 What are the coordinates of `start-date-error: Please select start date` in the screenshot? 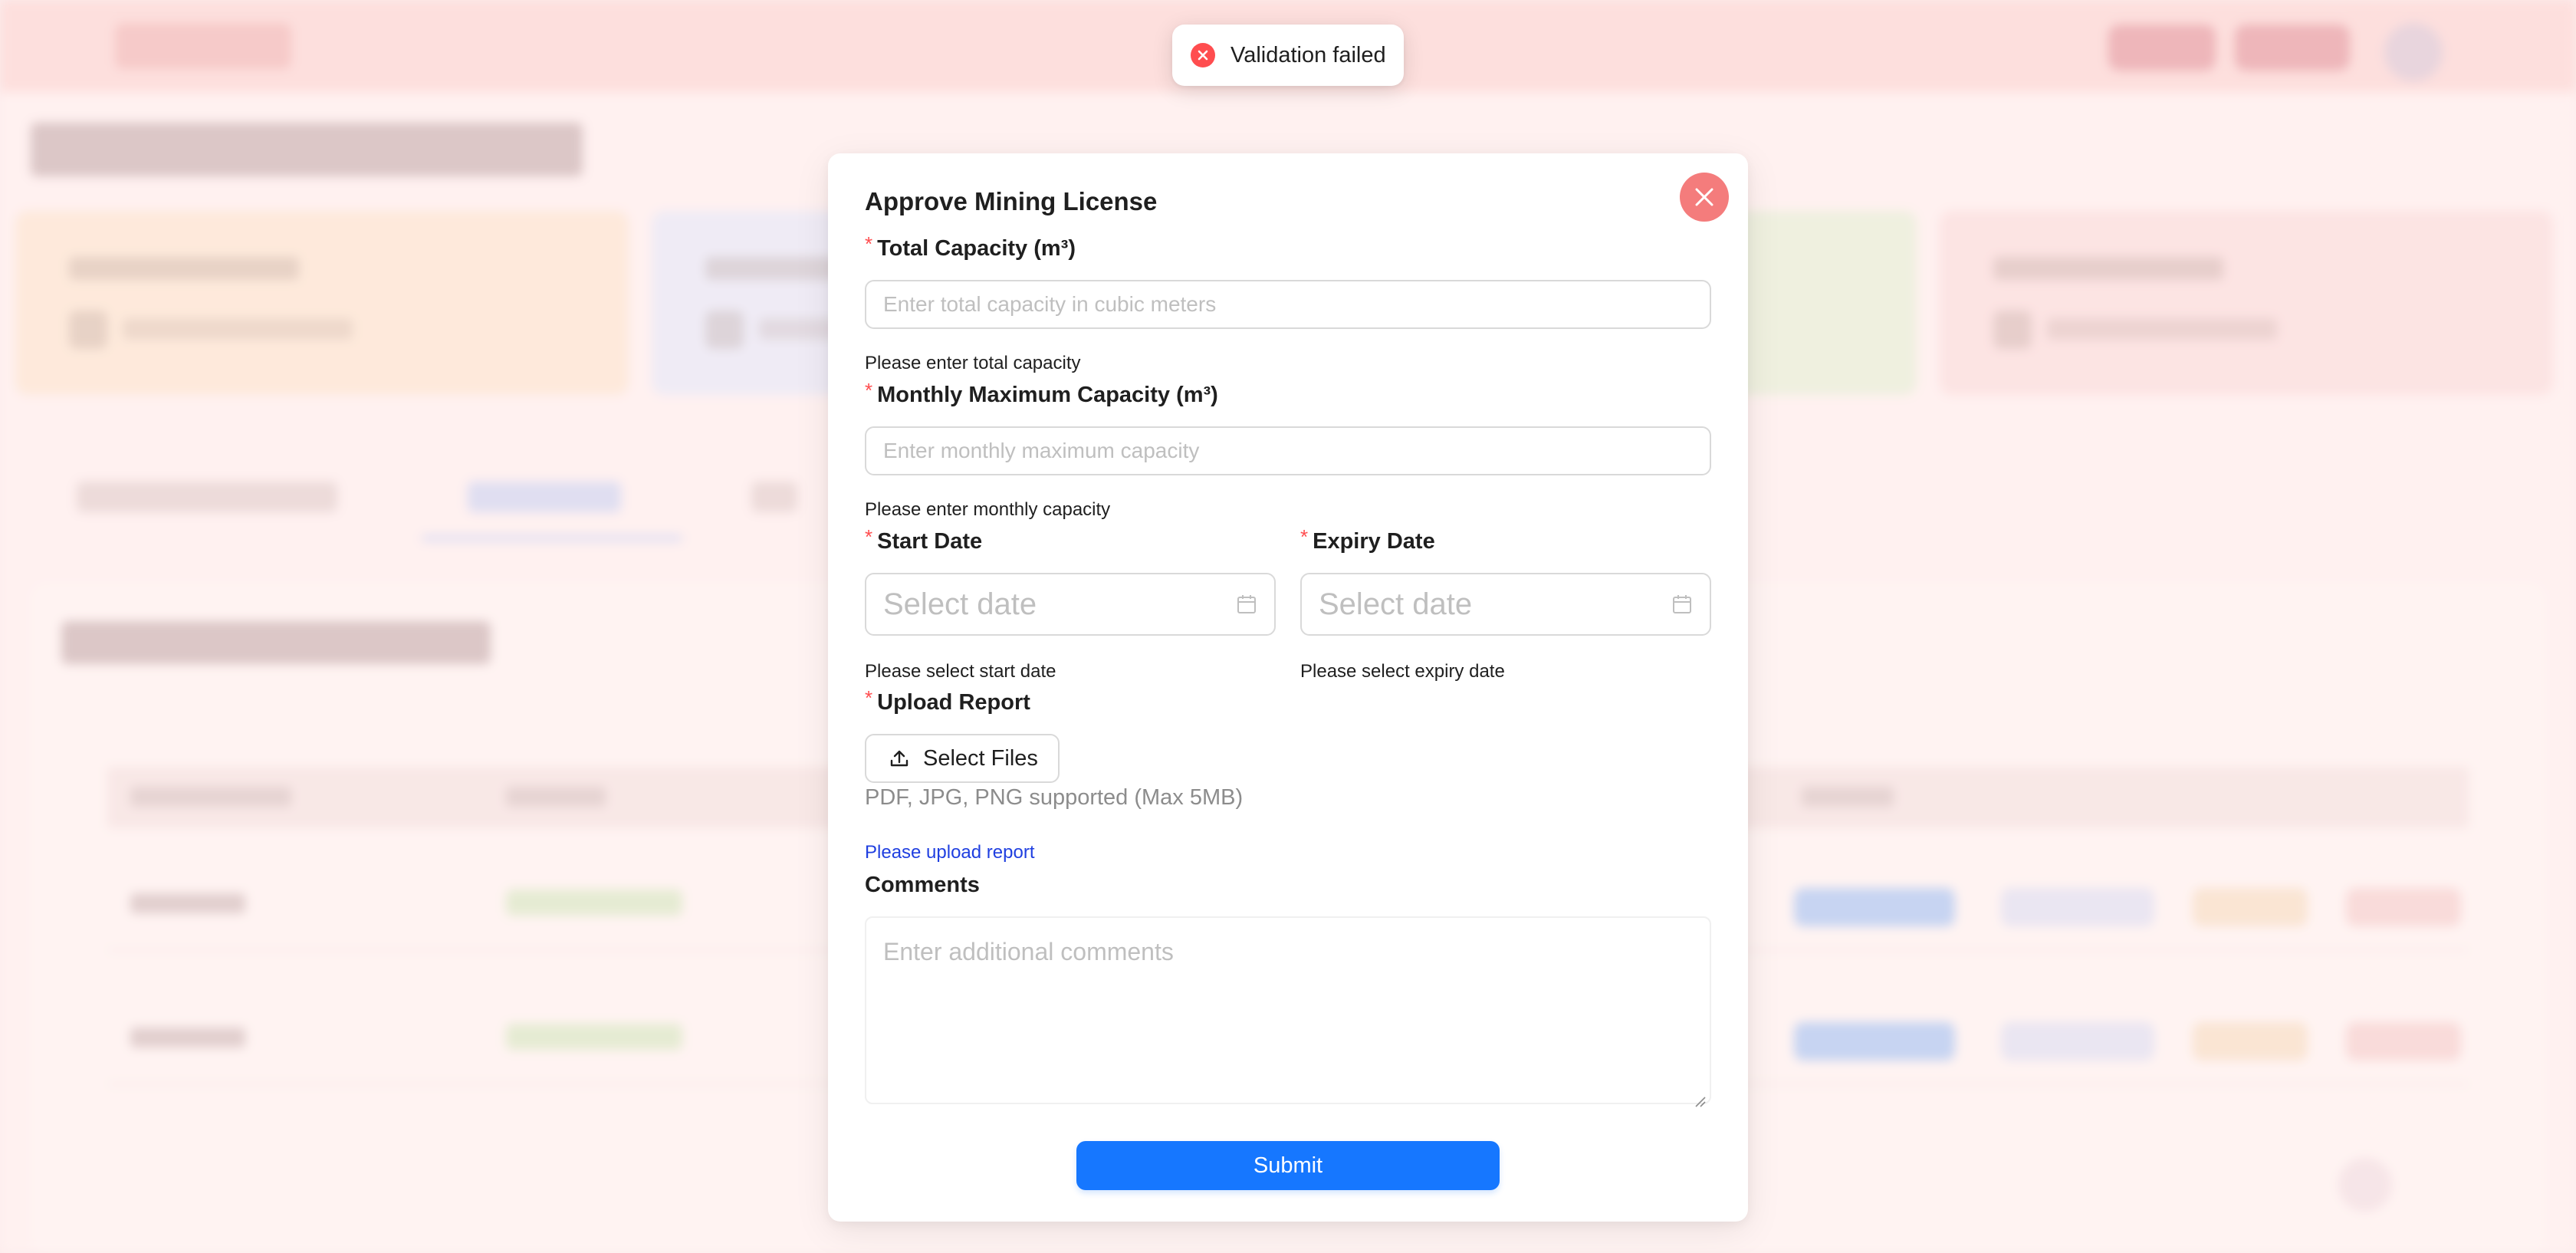 It's located at (961, 672).